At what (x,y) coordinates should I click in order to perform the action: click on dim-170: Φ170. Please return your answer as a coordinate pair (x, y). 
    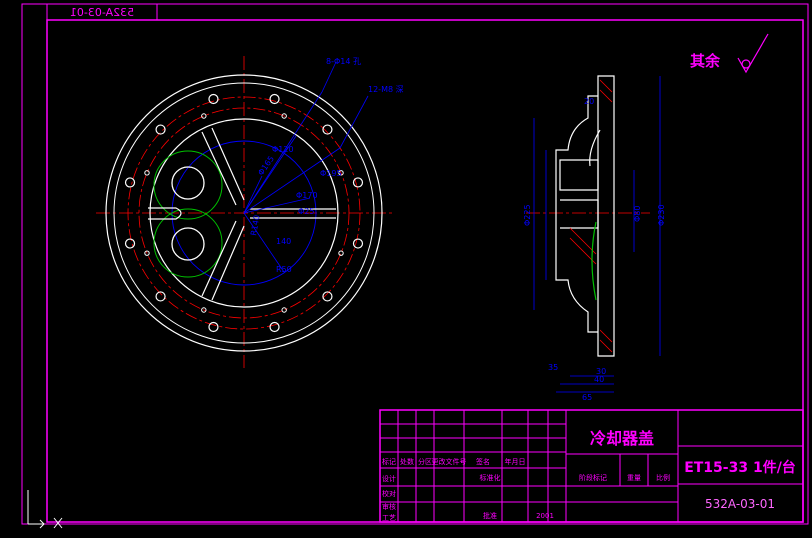
    Looking at the image, I should click on (307, 195).